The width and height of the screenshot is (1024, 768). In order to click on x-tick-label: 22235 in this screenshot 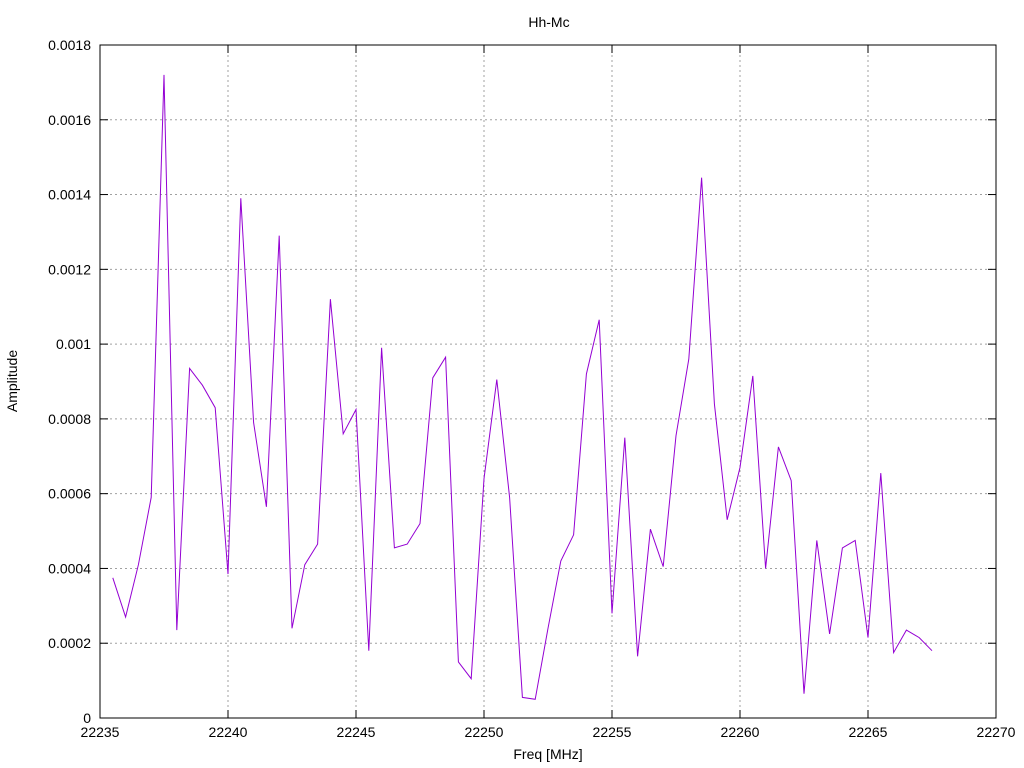, I will do `click(100, 732)`.